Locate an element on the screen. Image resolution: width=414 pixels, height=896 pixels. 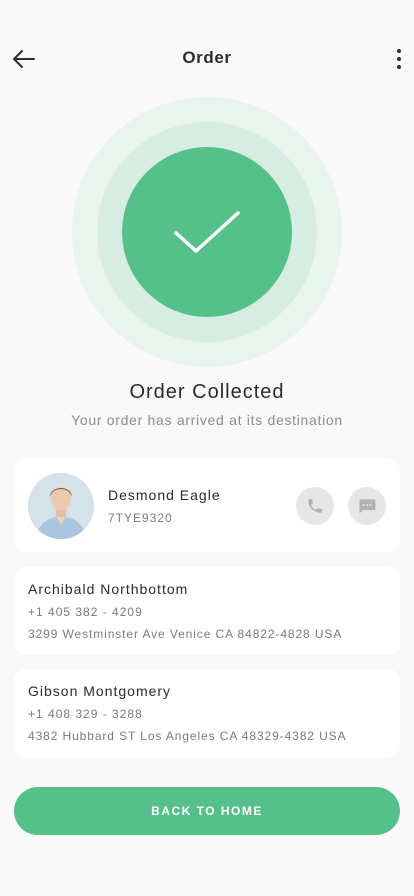
call-button is located at coordinates (315, 506).